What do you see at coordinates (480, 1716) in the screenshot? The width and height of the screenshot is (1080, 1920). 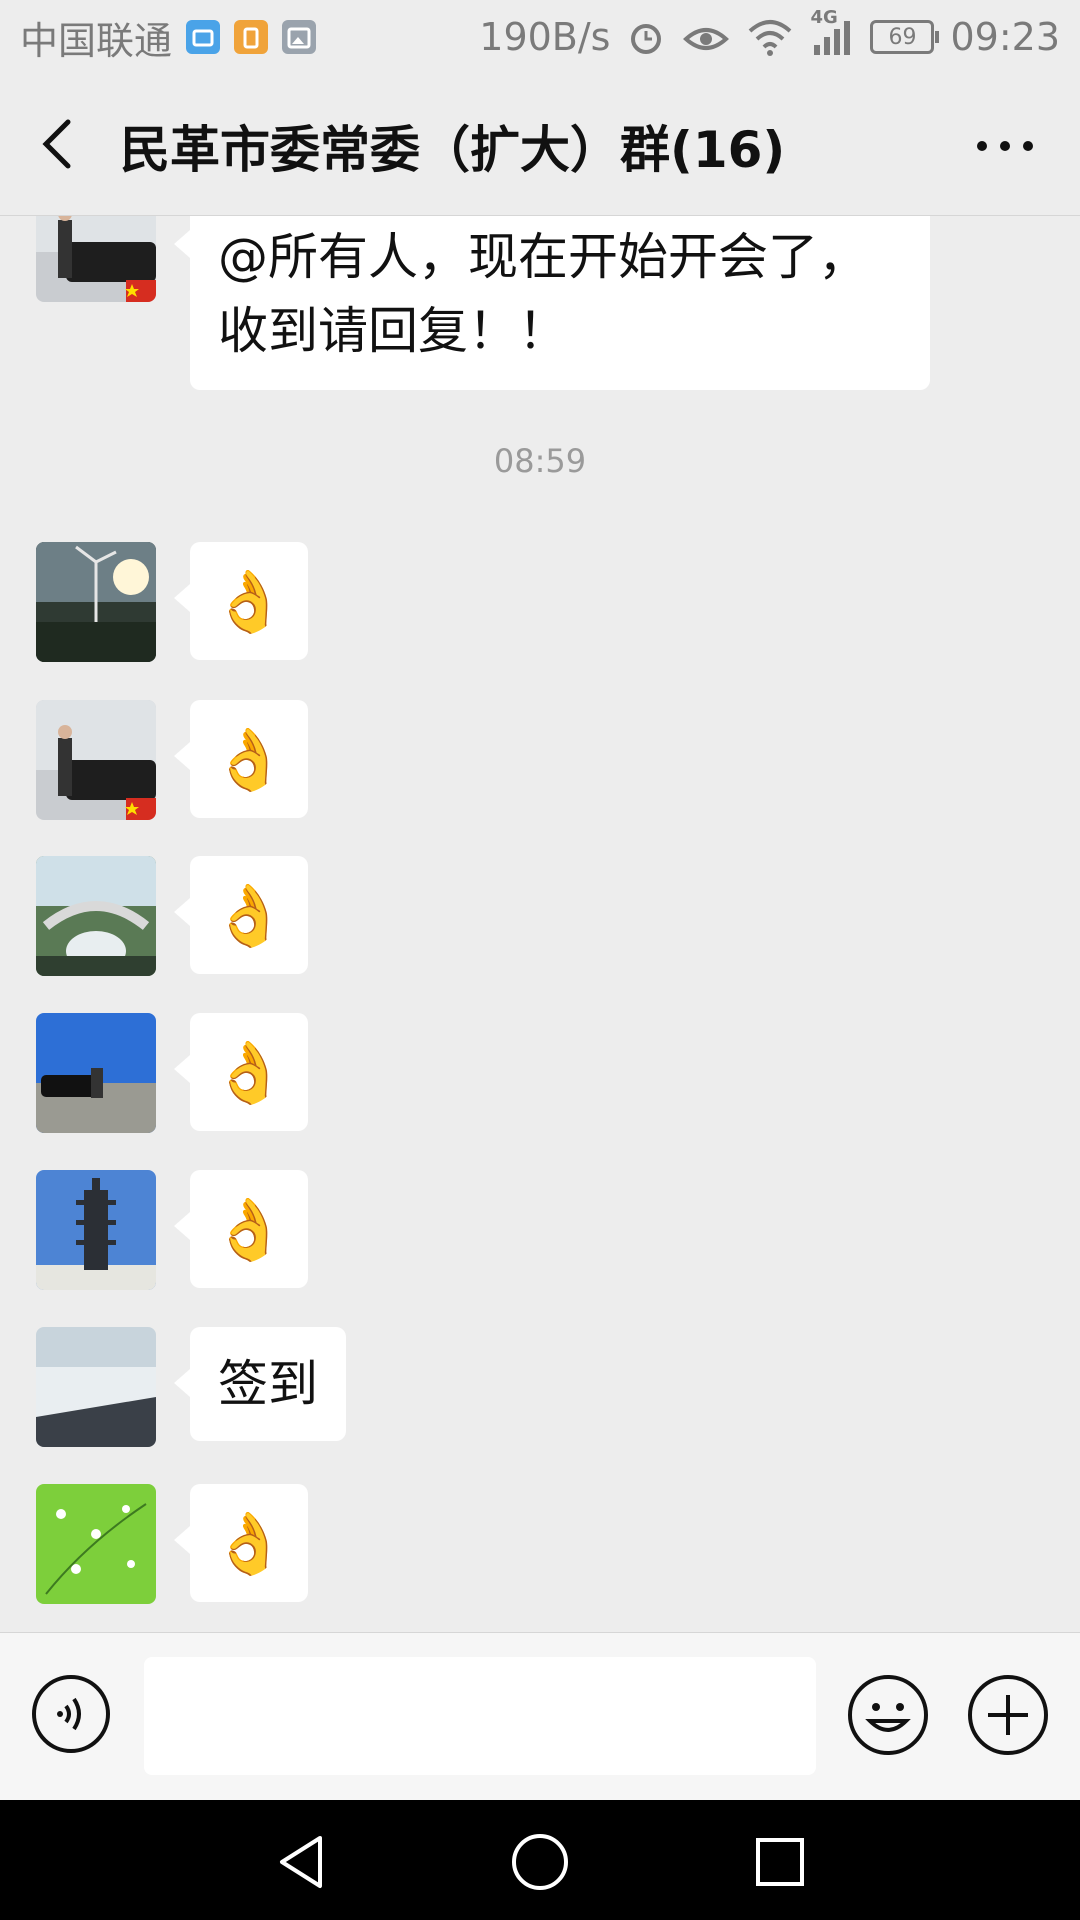 I see `message-input` at bounding box center [480, 1716].